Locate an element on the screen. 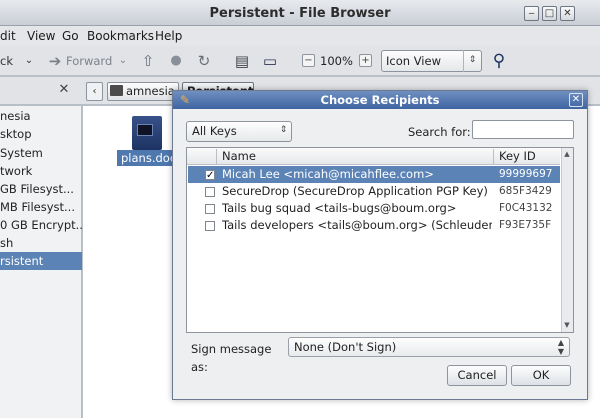 The image size is (600, 418). menu-go: Go is located at coordinates (70, 36).